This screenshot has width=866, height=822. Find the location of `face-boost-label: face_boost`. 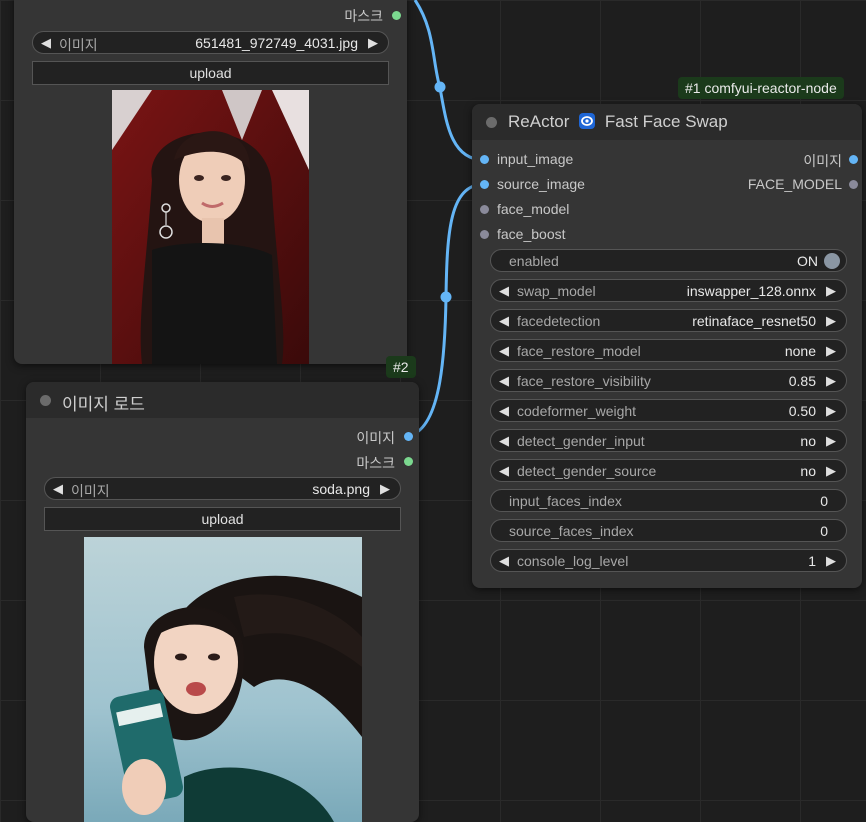

face-boost-label: face_boost is located at coordinates (531, 234).